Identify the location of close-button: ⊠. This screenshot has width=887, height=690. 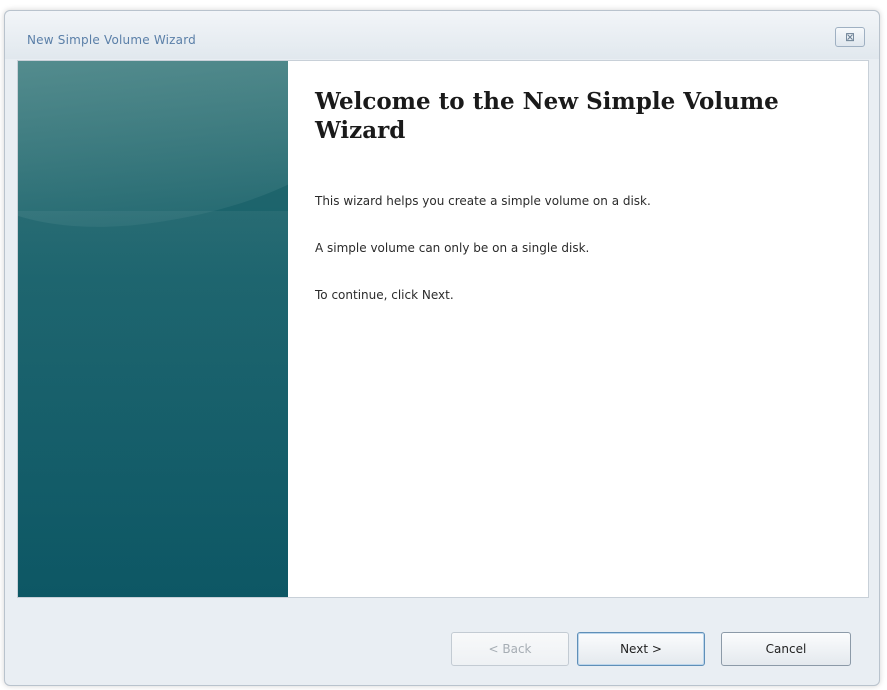
(850, 37).